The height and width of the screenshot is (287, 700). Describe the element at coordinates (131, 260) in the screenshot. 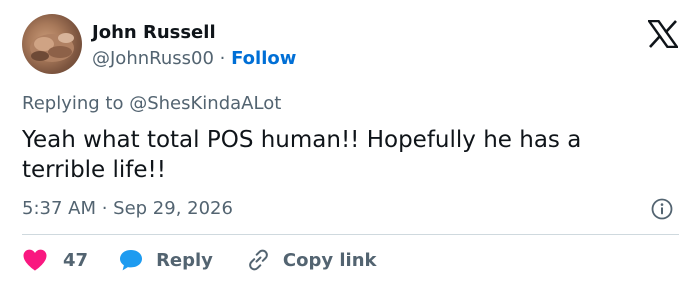

I see `reply-bubble-icon` at that location.